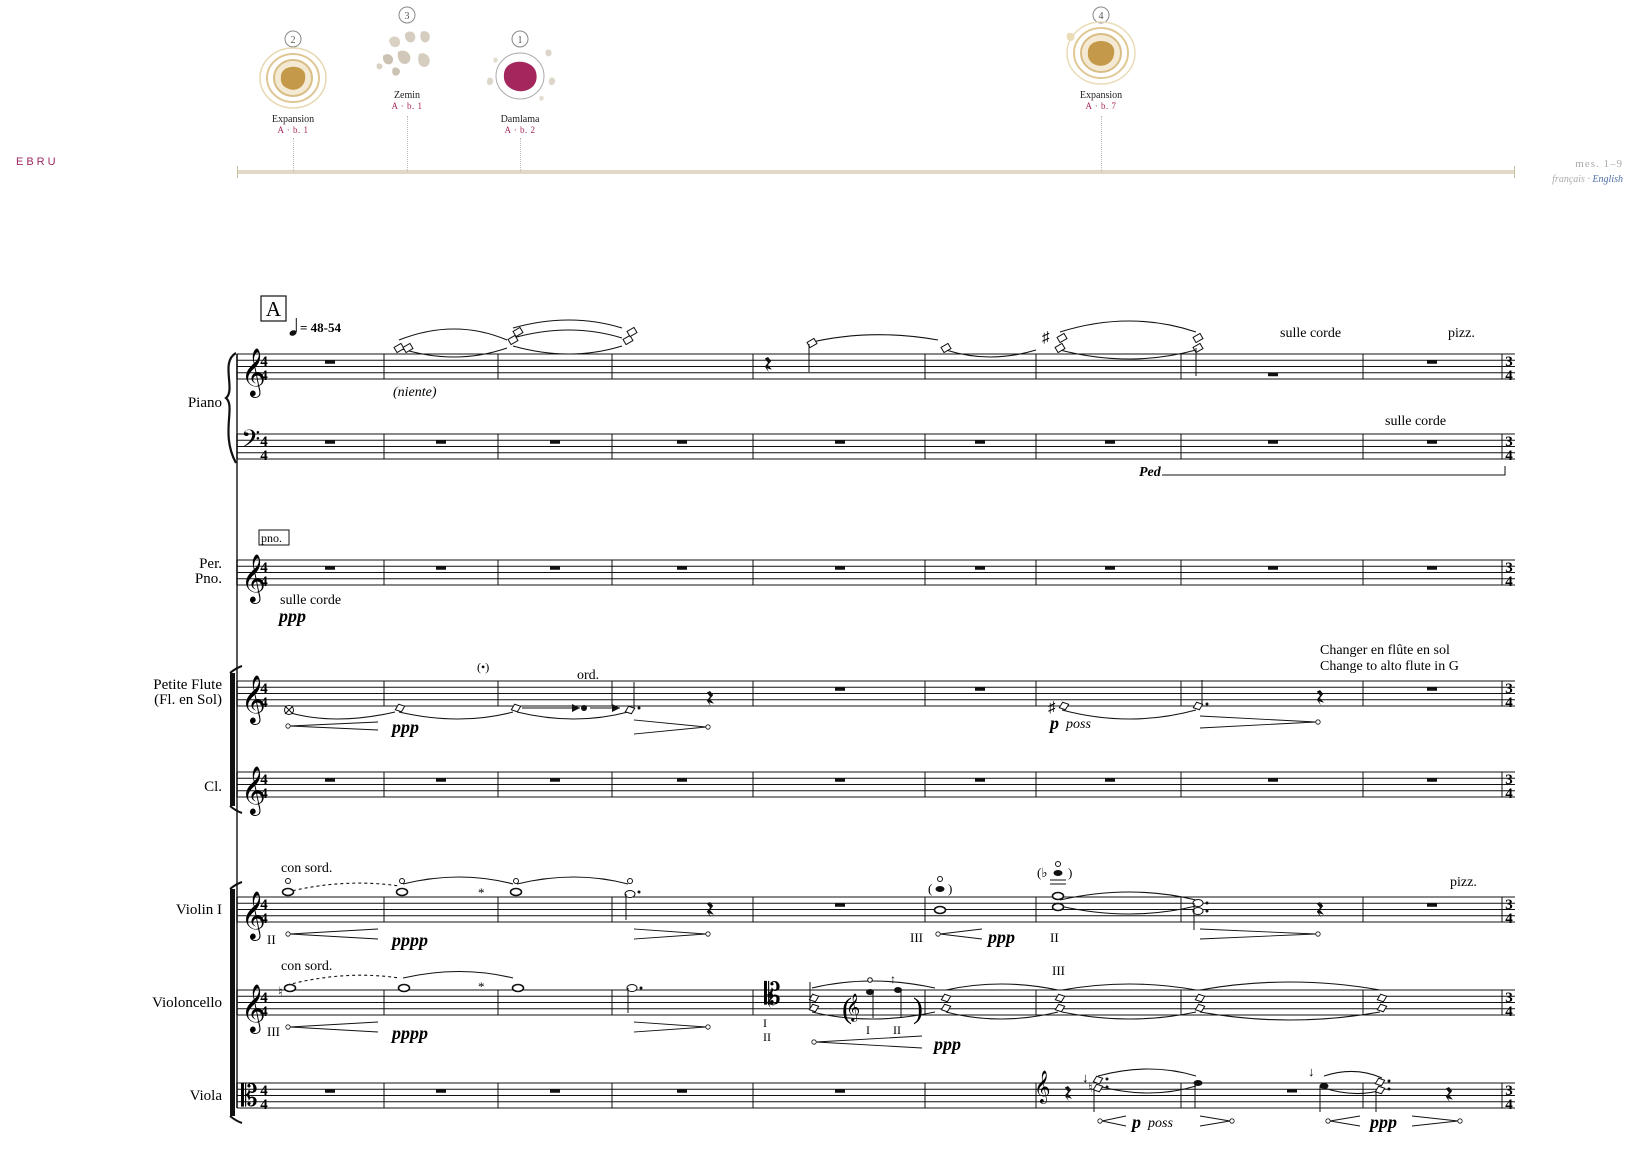 The height and width of the screenshot is (1150, 1637). I want to click on slur, so click(873, 984).